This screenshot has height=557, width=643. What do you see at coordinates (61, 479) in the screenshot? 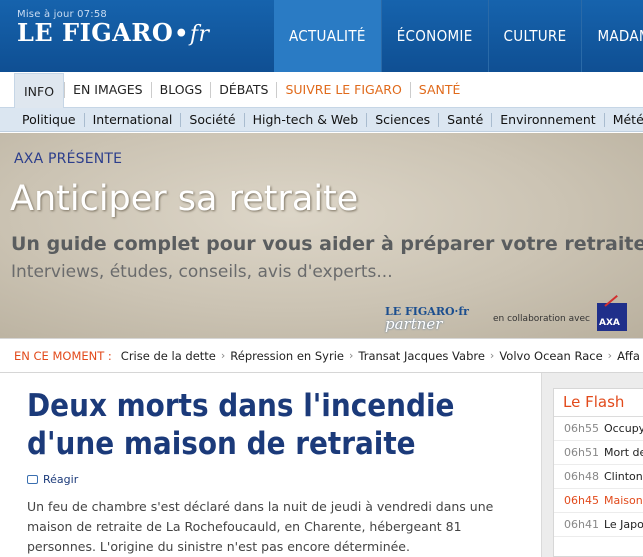
I see `react-label: Réagir` at bounding box center [61, 479].